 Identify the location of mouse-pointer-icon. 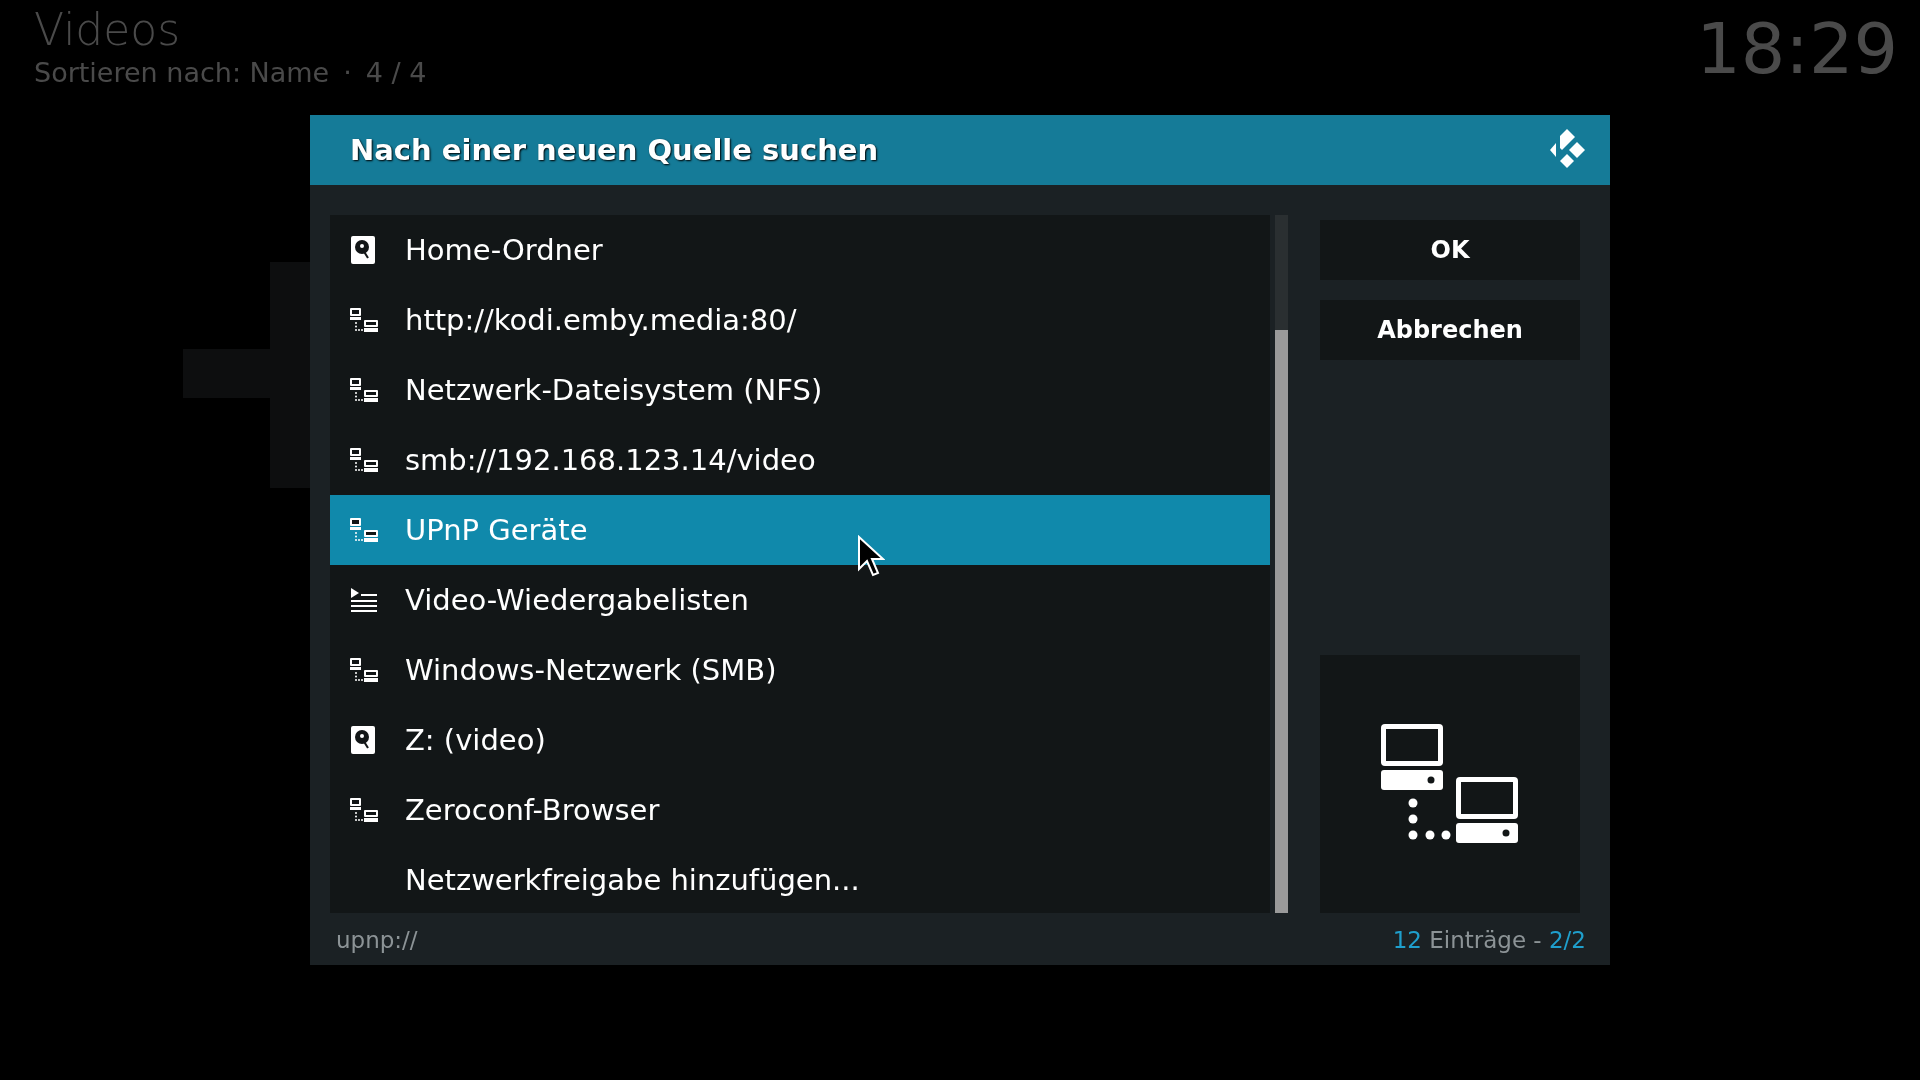
(871, 557).